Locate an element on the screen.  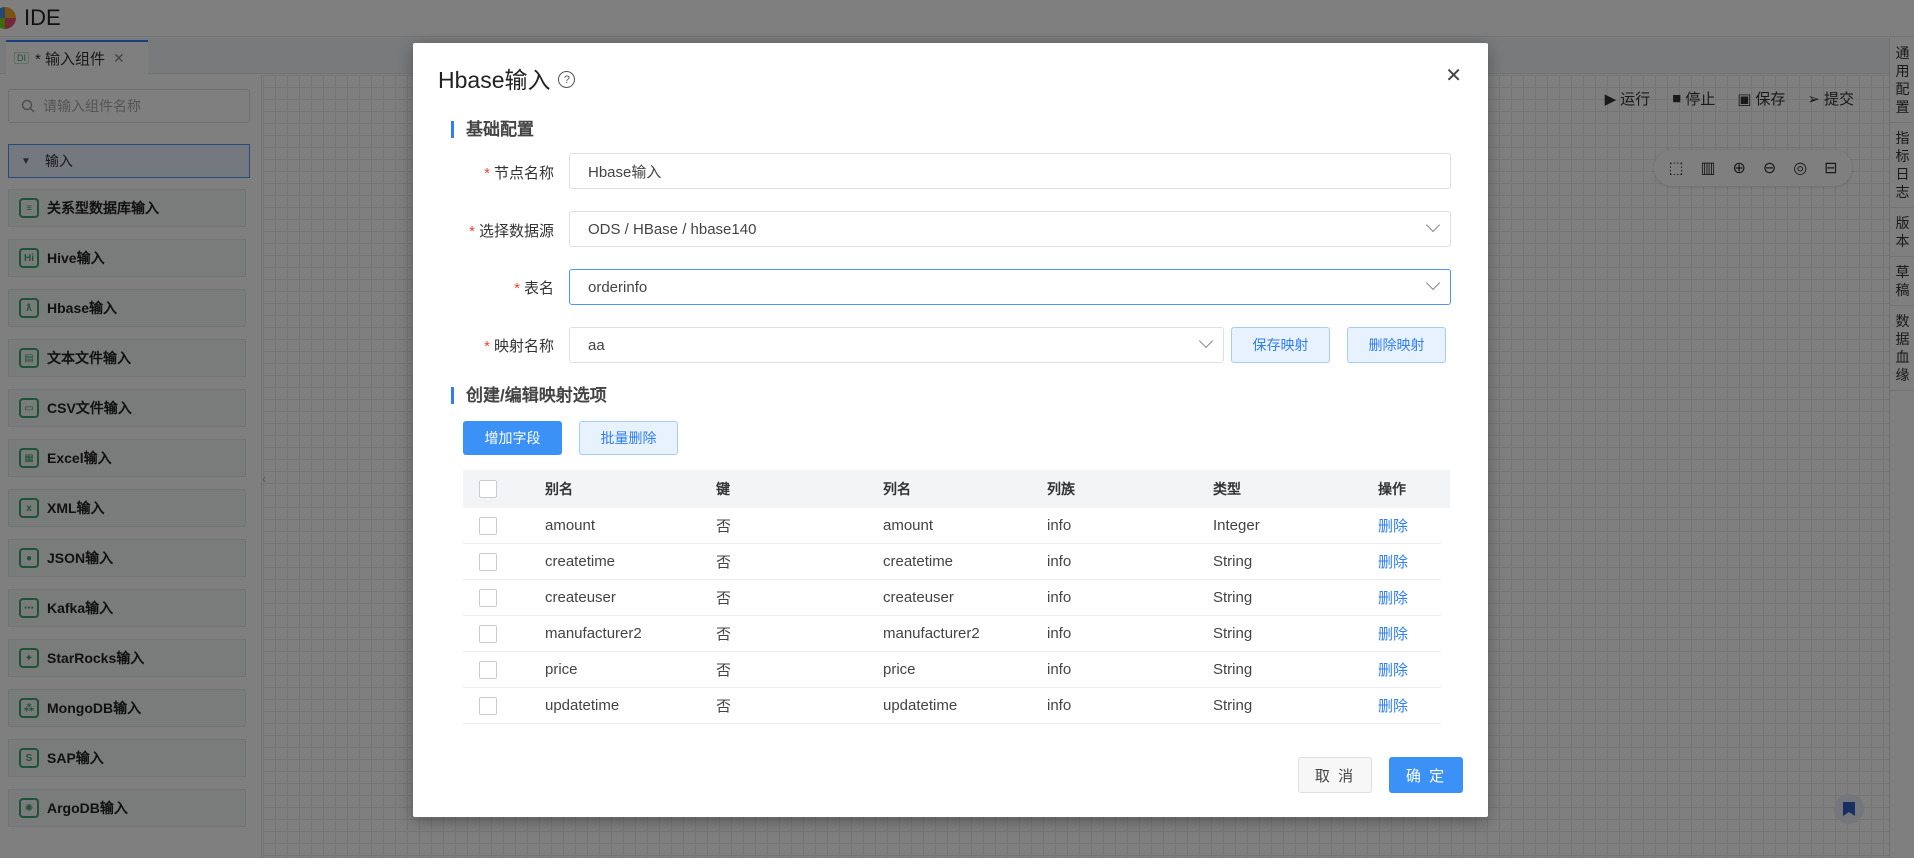
table-header: 别名 键 列名 列族 类型 操作 is located at coordinates (956, 489).